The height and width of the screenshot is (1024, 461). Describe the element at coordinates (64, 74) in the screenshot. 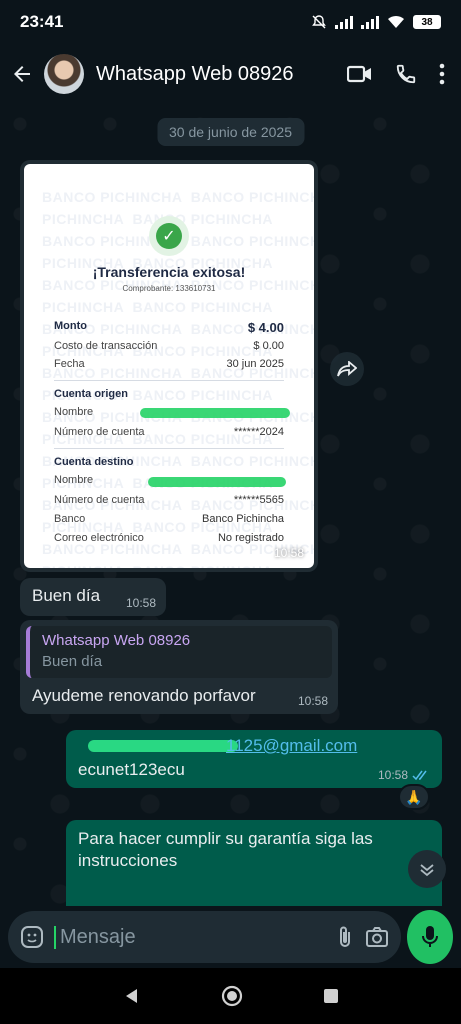

I see `avatar` at that location.